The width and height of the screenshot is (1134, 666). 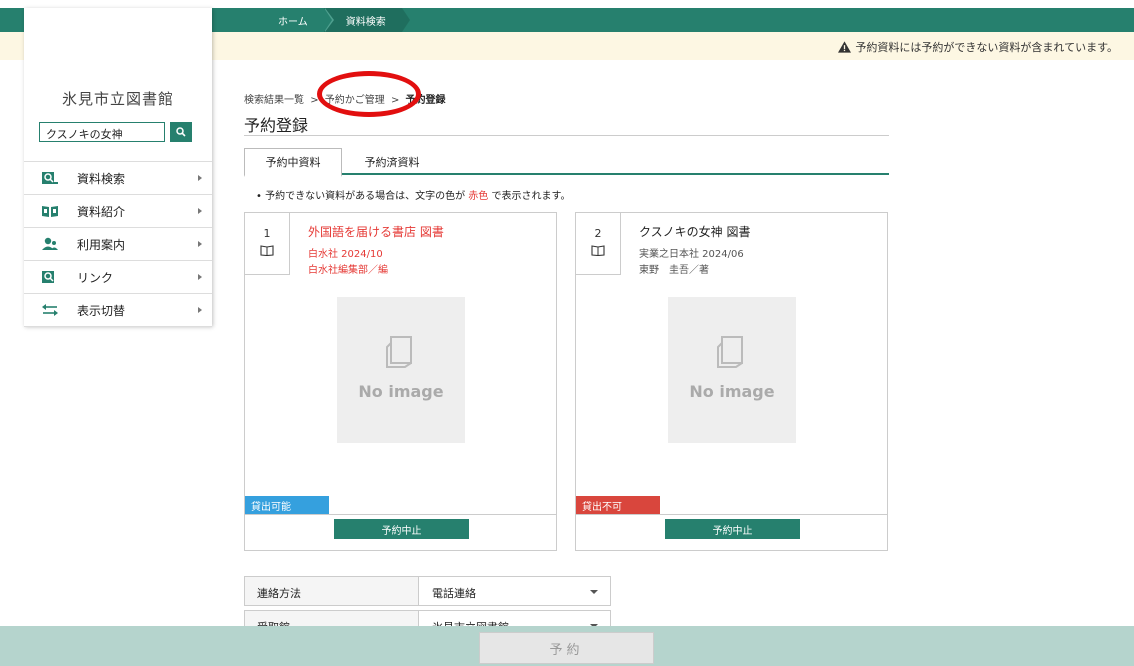 I want to click on notice-message: 予約資料には予約ができない資料が含まれています。, so click(x=978, y=47).